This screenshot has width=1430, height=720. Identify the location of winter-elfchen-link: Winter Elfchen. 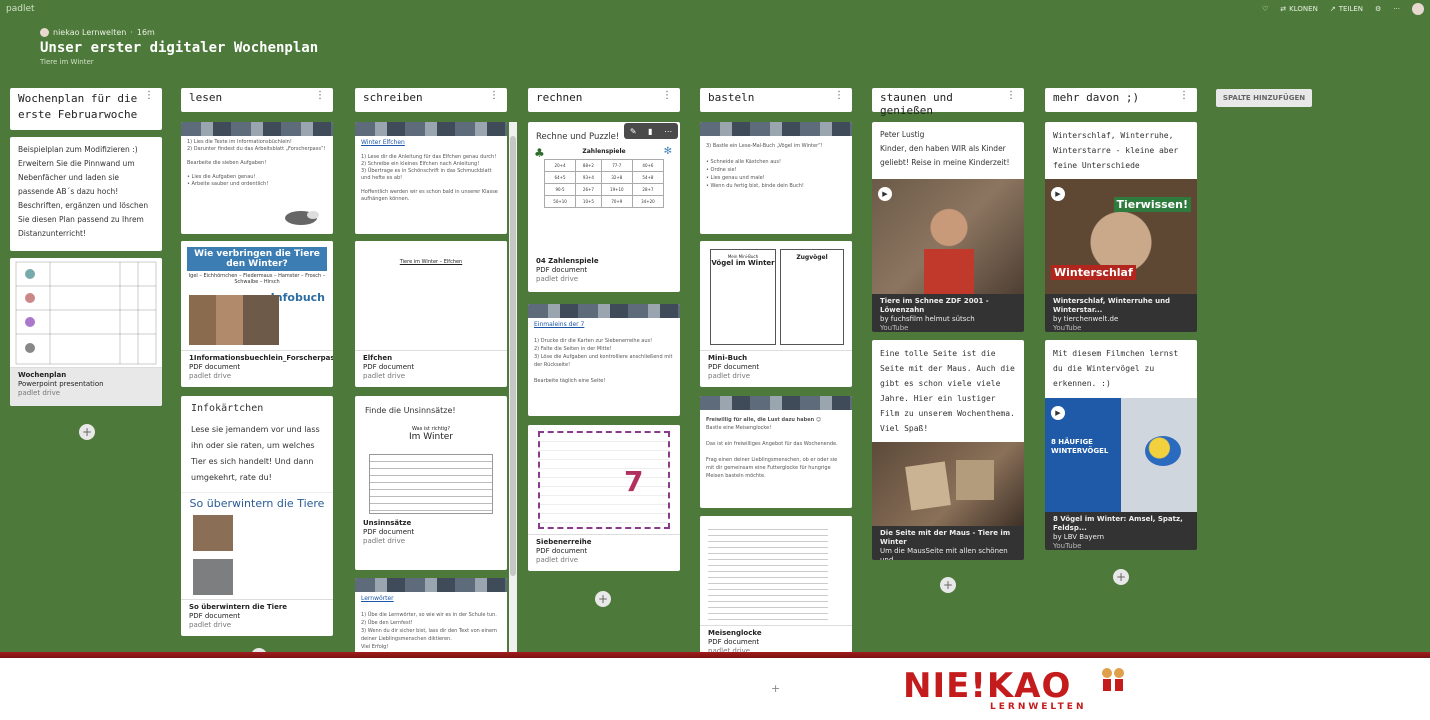
(383, 142).